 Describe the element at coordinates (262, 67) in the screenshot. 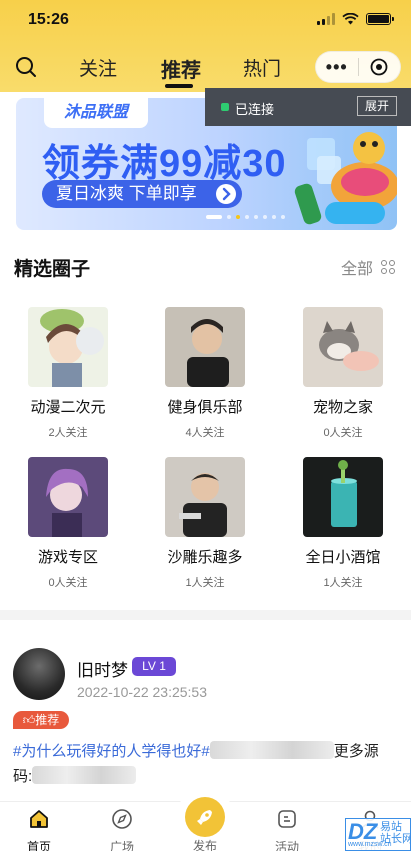

I see `tab-hot: 热门` at that location.